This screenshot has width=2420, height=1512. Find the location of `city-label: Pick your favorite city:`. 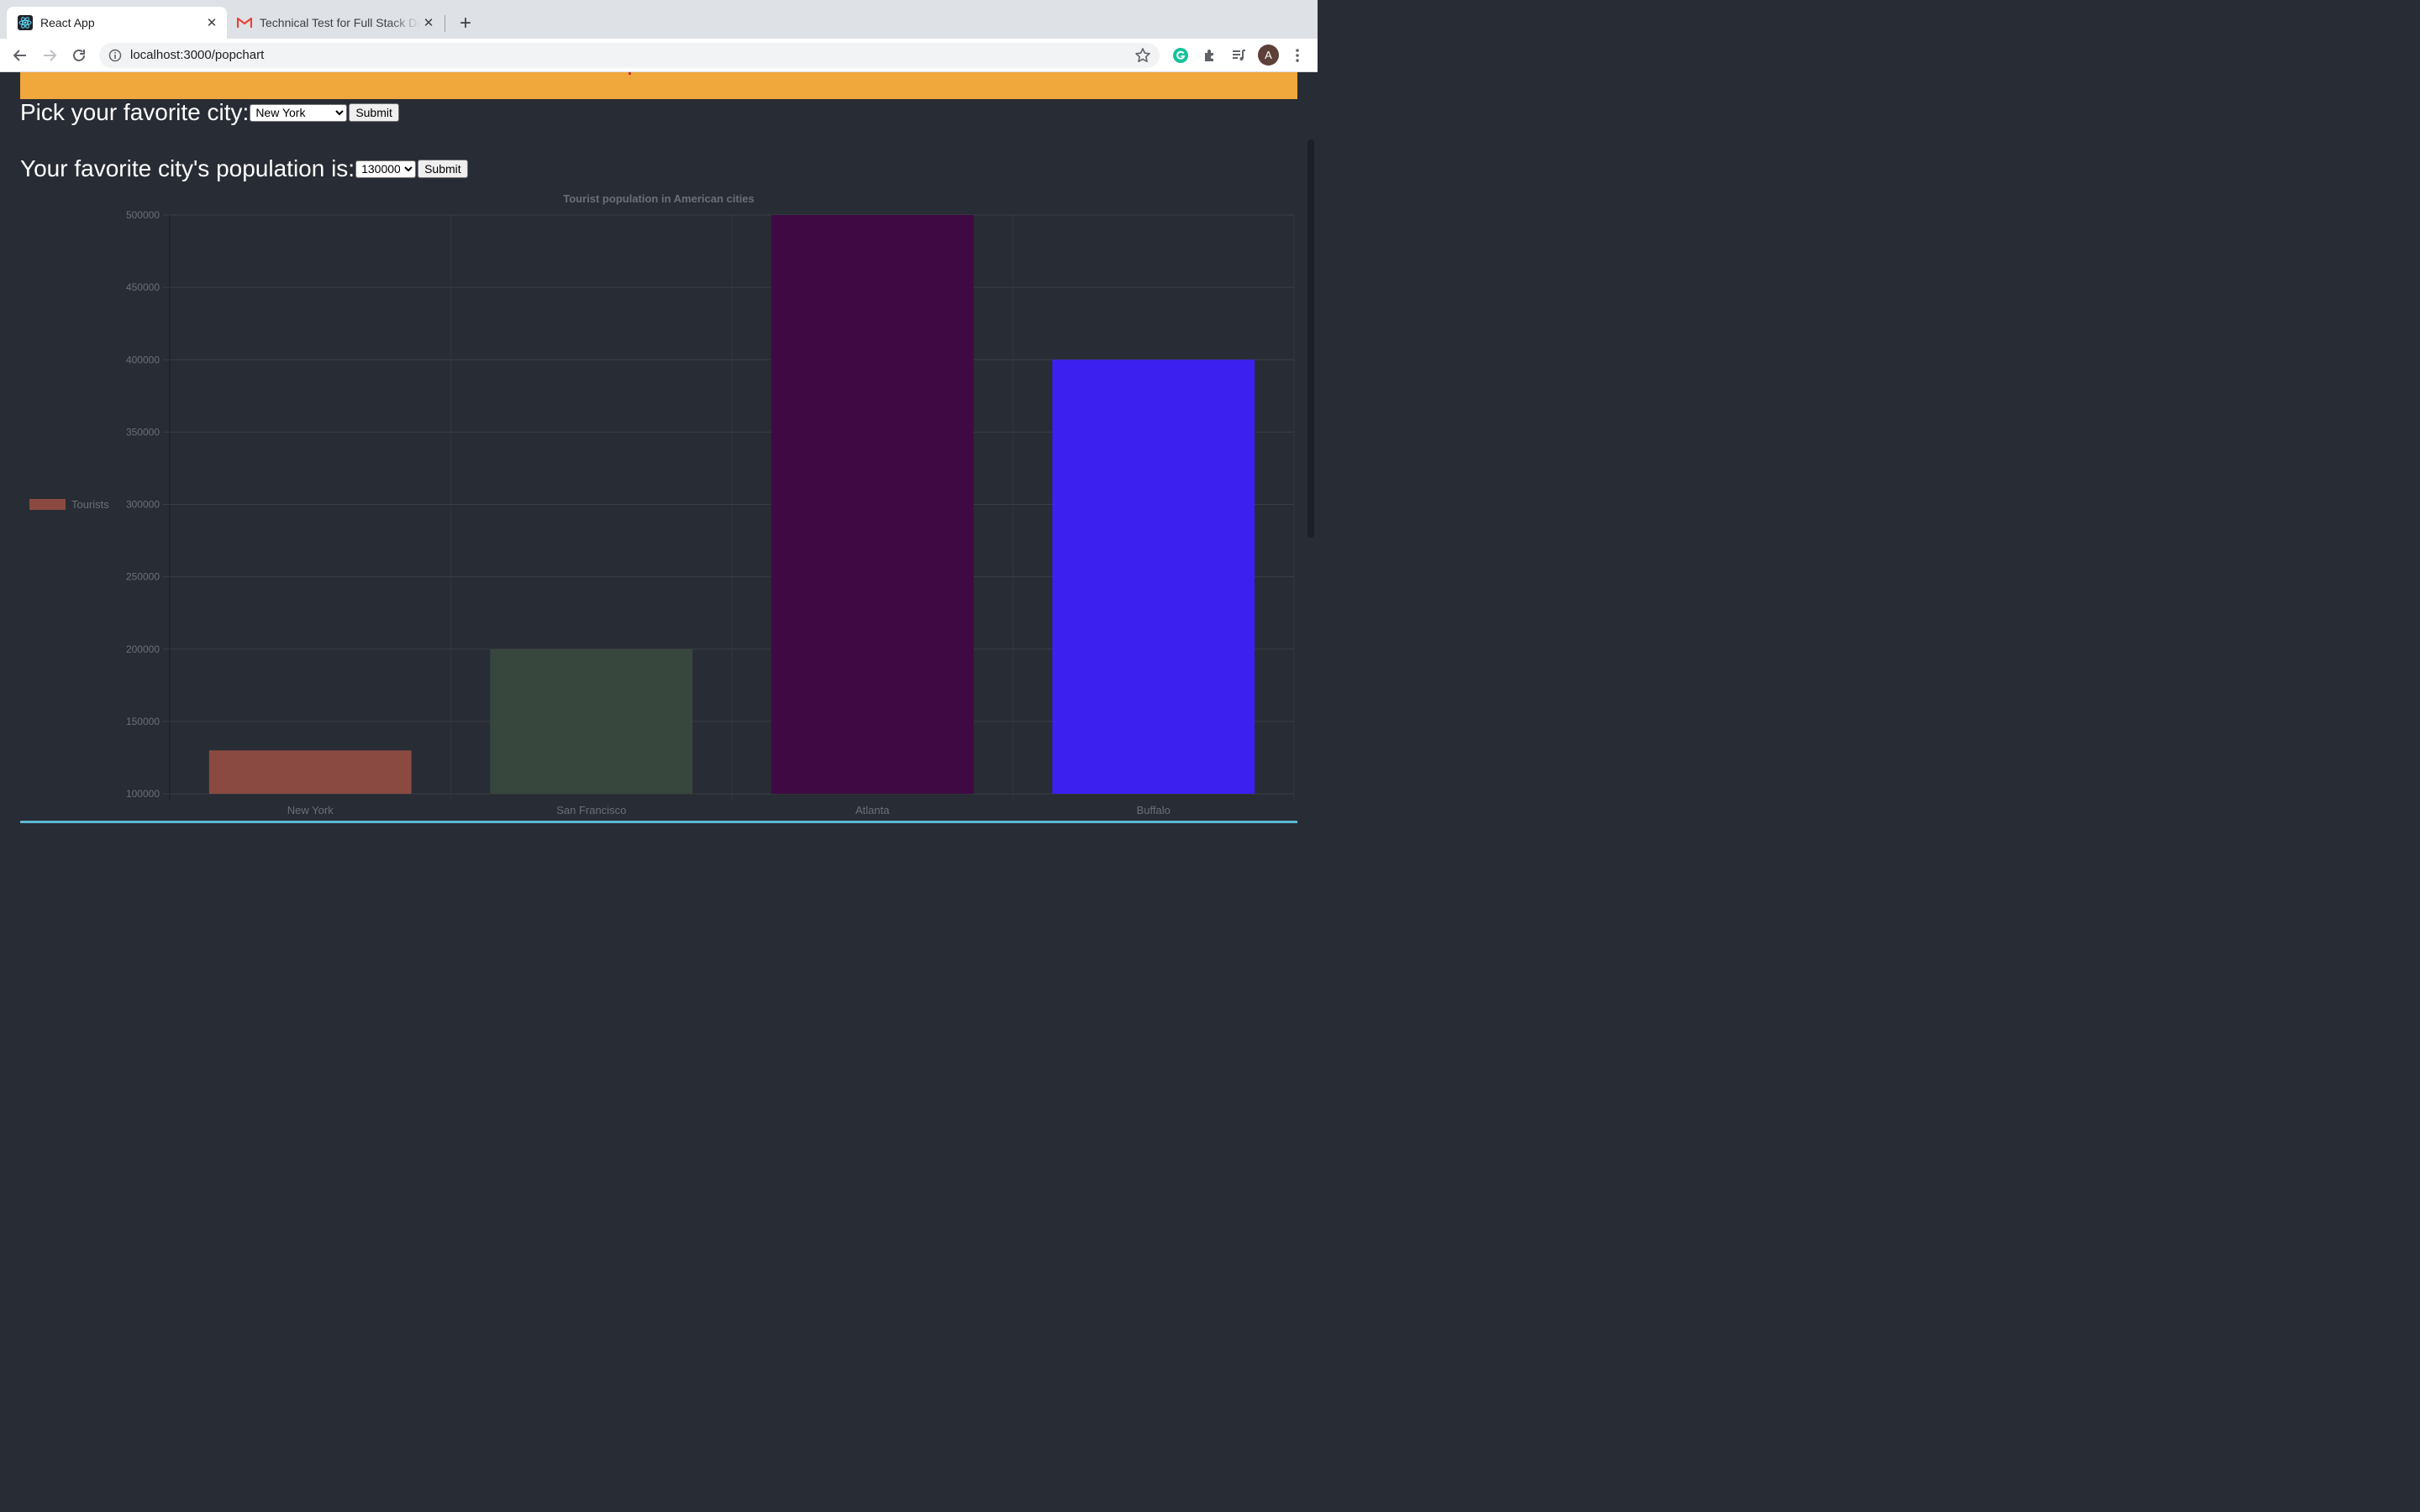

city-label: Pick your favorite city: is located at coordinates (135, 112).